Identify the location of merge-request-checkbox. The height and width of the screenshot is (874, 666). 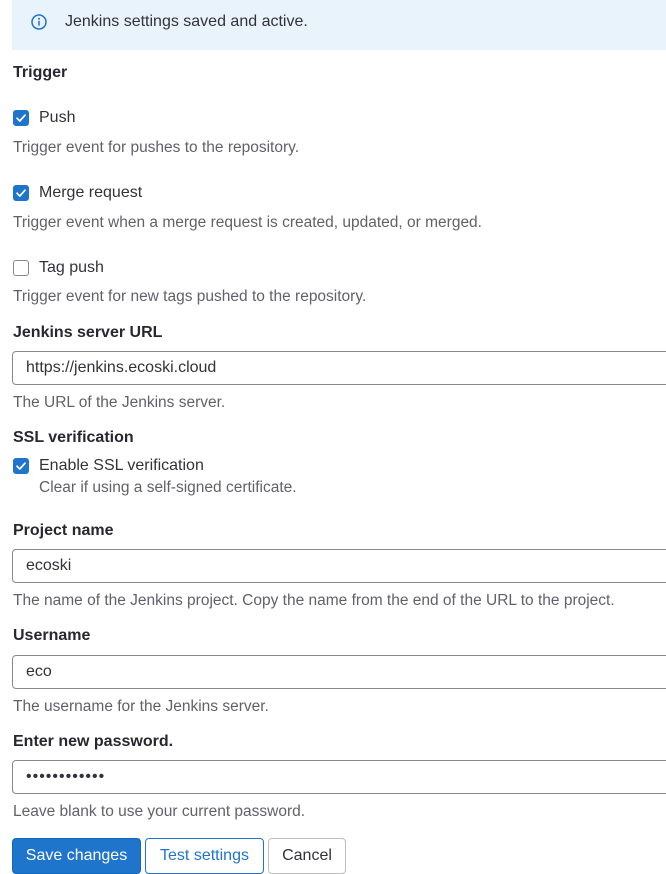
(21, 193).